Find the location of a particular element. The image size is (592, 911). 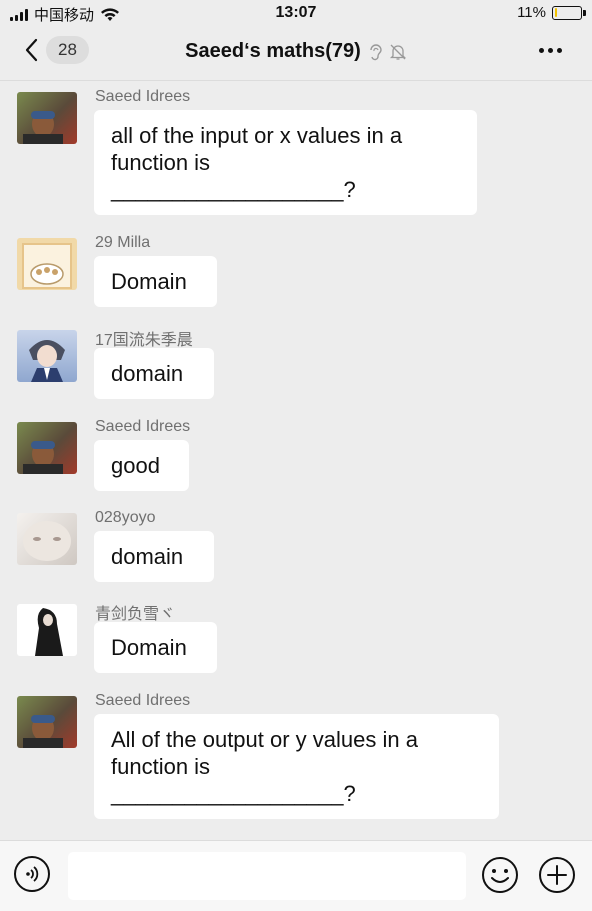

chat-header: 28 Saeed‘s maths(79) is located at coordinates (296, 53).